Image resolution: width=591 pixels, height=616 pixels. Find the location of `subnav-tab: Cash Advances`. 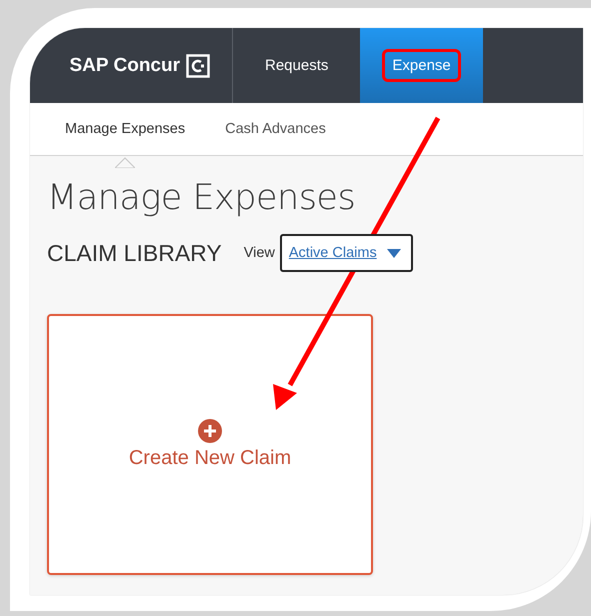

subnav-tab: Cash Advances is located at coordinates (275, 129).